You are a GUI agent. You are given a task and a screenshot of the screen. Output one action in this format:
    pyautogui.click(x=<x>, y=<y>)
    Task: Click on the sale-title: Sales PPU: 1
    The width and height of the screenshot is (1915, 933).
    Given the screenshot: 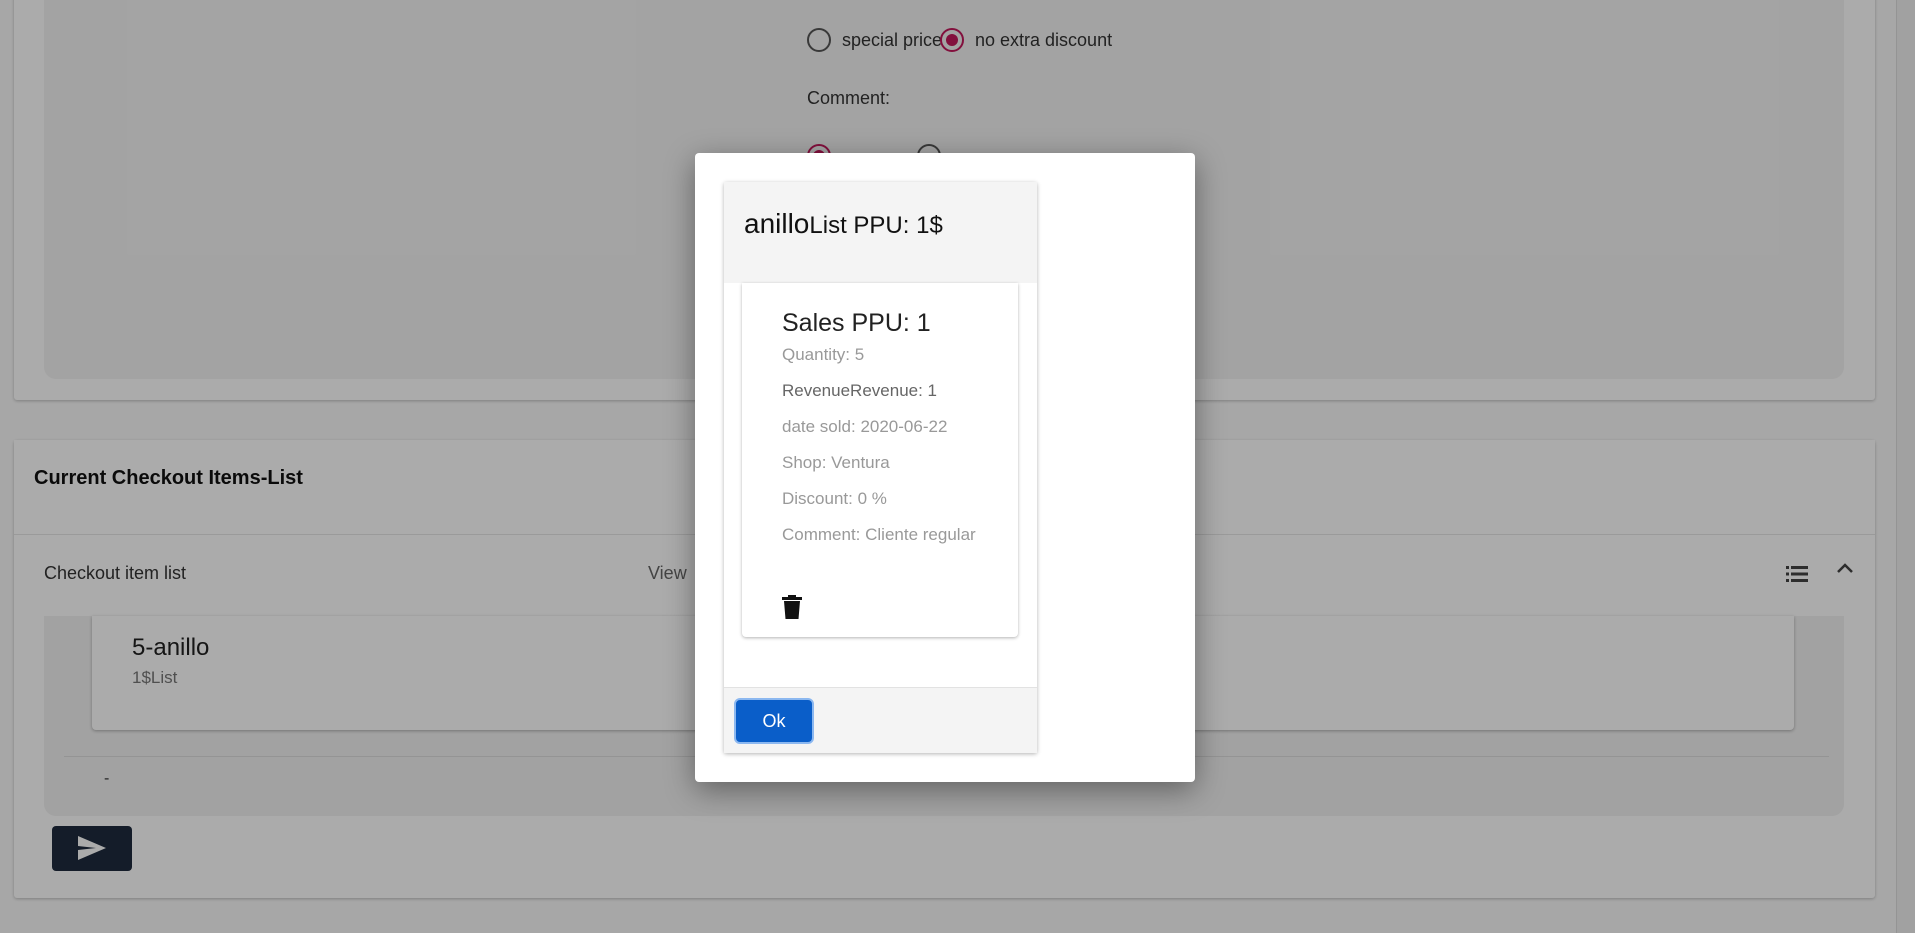 What is the action you would take?
    pyautogui.click(x=856, y=323)
    